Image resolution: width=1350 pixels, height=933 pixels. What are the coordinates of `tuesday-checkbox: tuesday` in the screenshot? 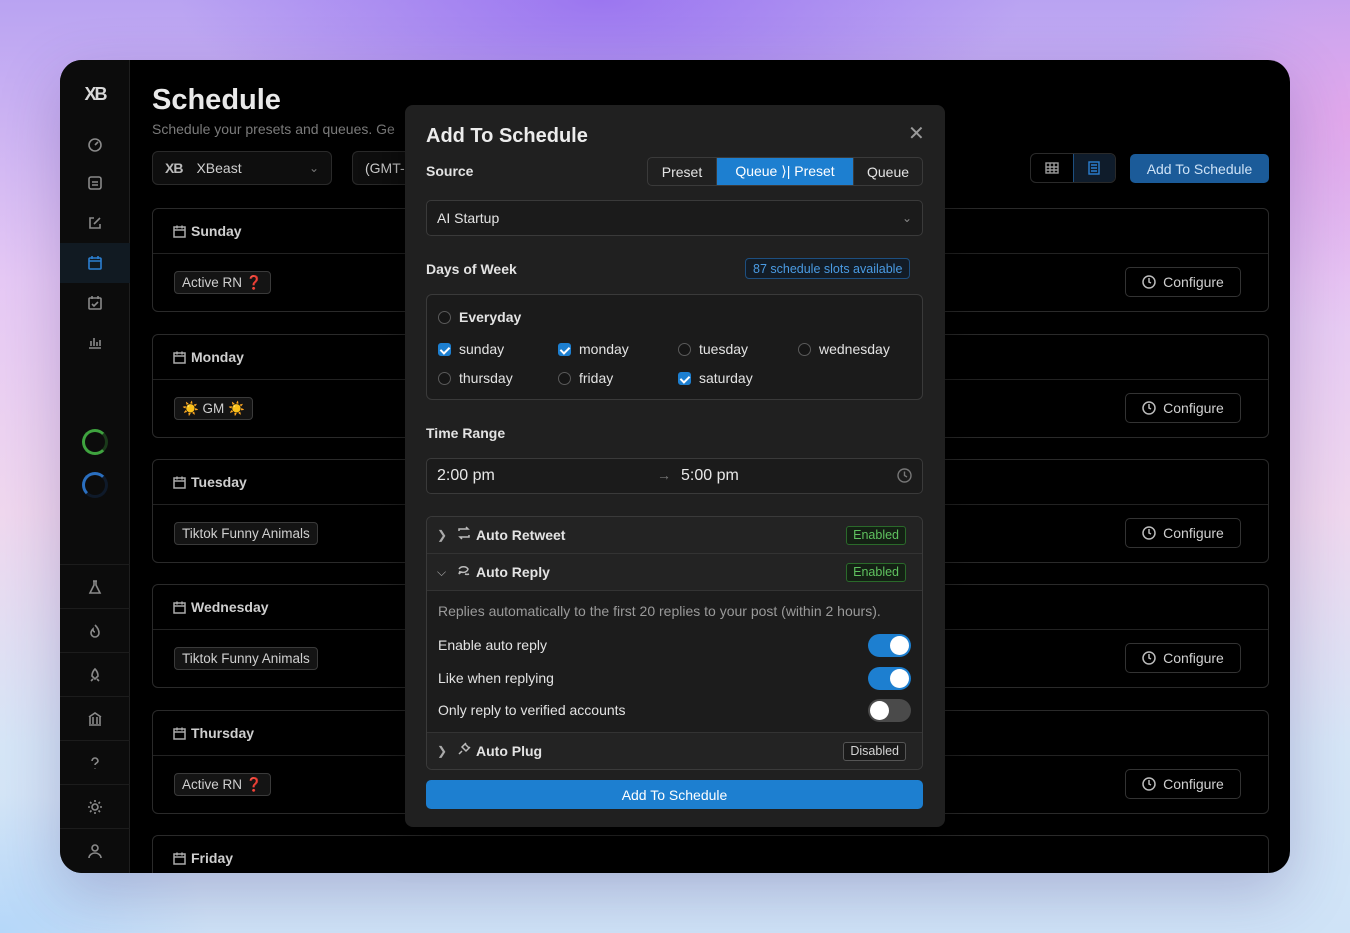 It's located at (713, 349).